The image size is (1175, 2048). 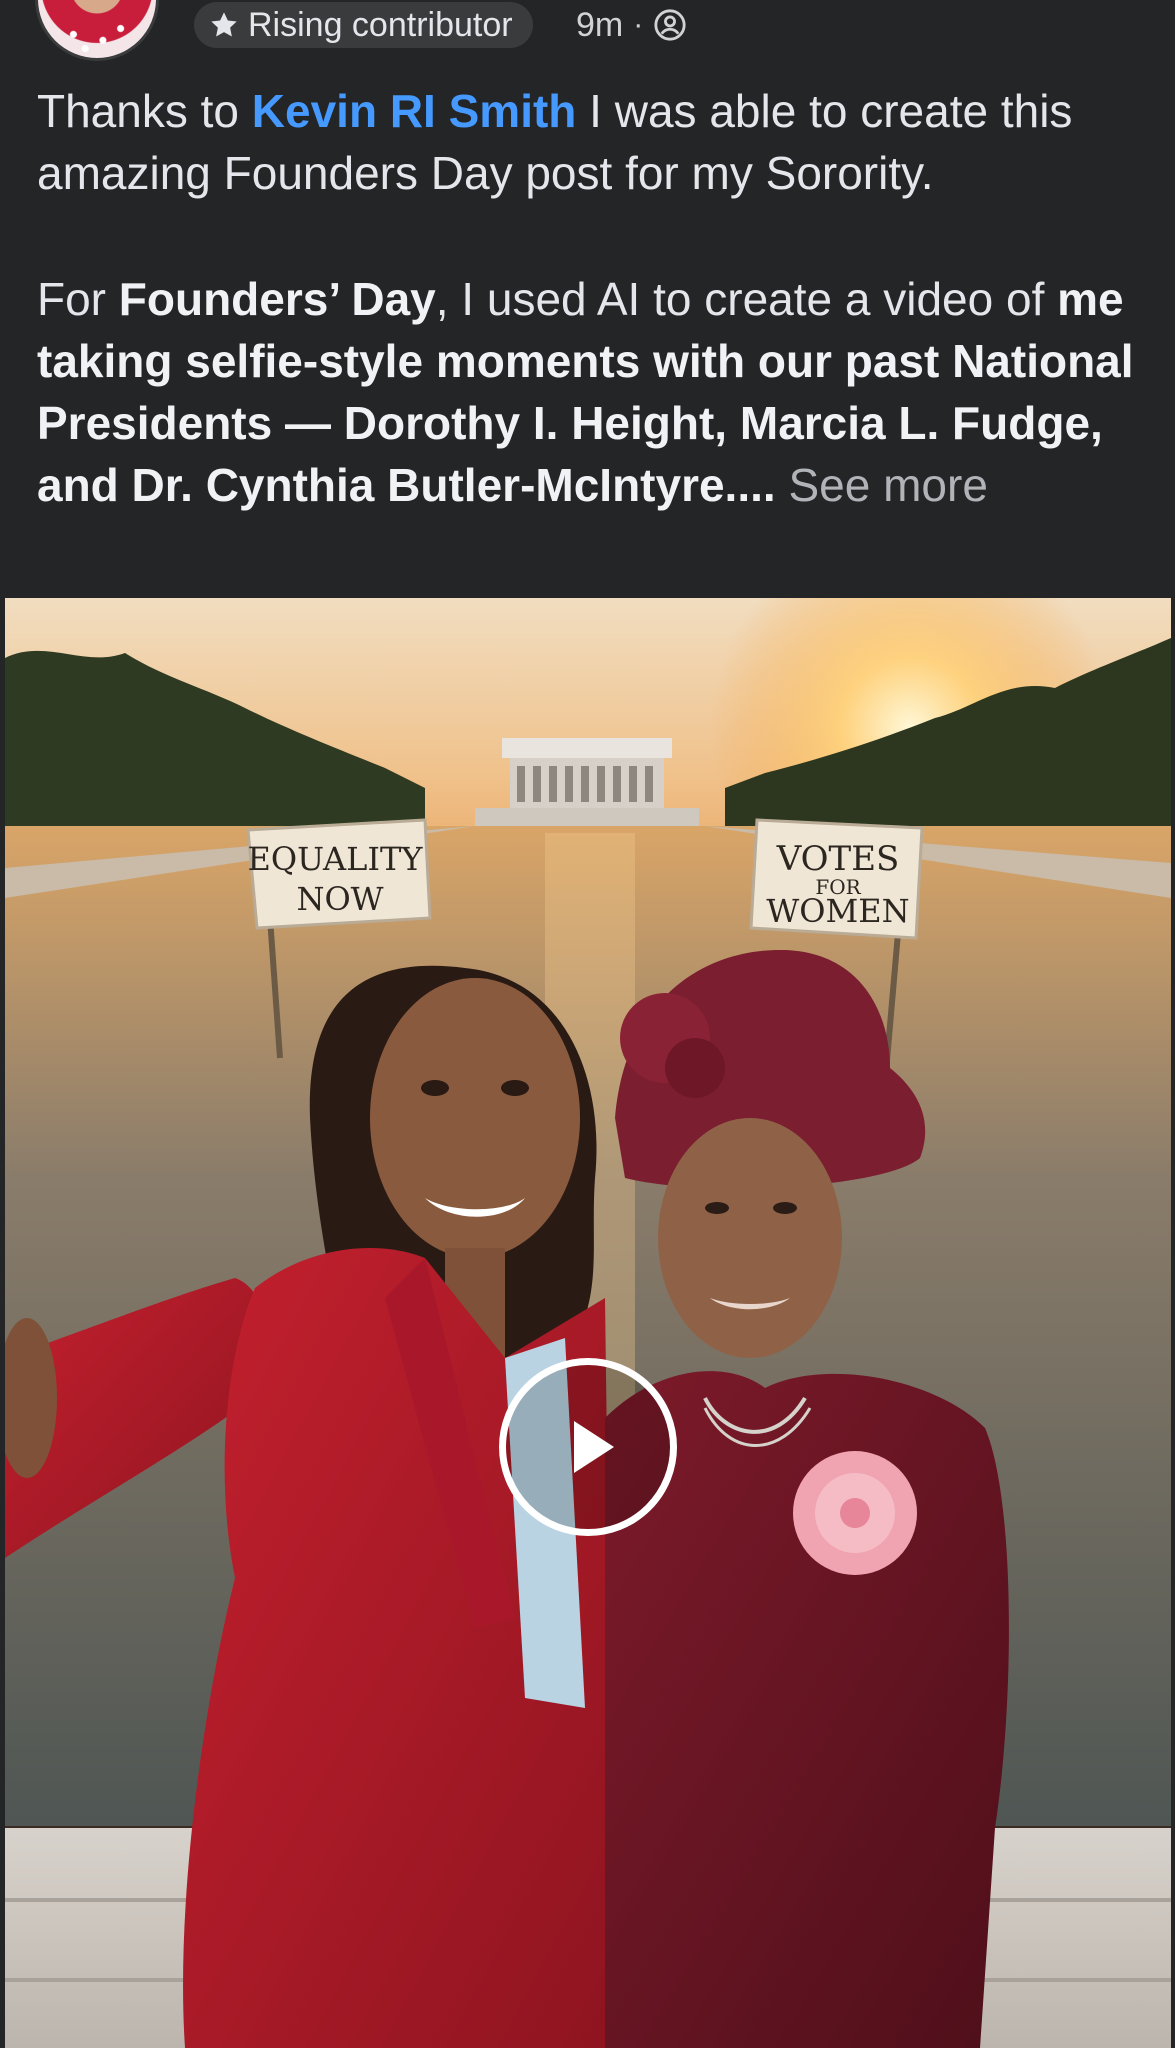 I want to click on globe-icon, so click(x=670, y=25).